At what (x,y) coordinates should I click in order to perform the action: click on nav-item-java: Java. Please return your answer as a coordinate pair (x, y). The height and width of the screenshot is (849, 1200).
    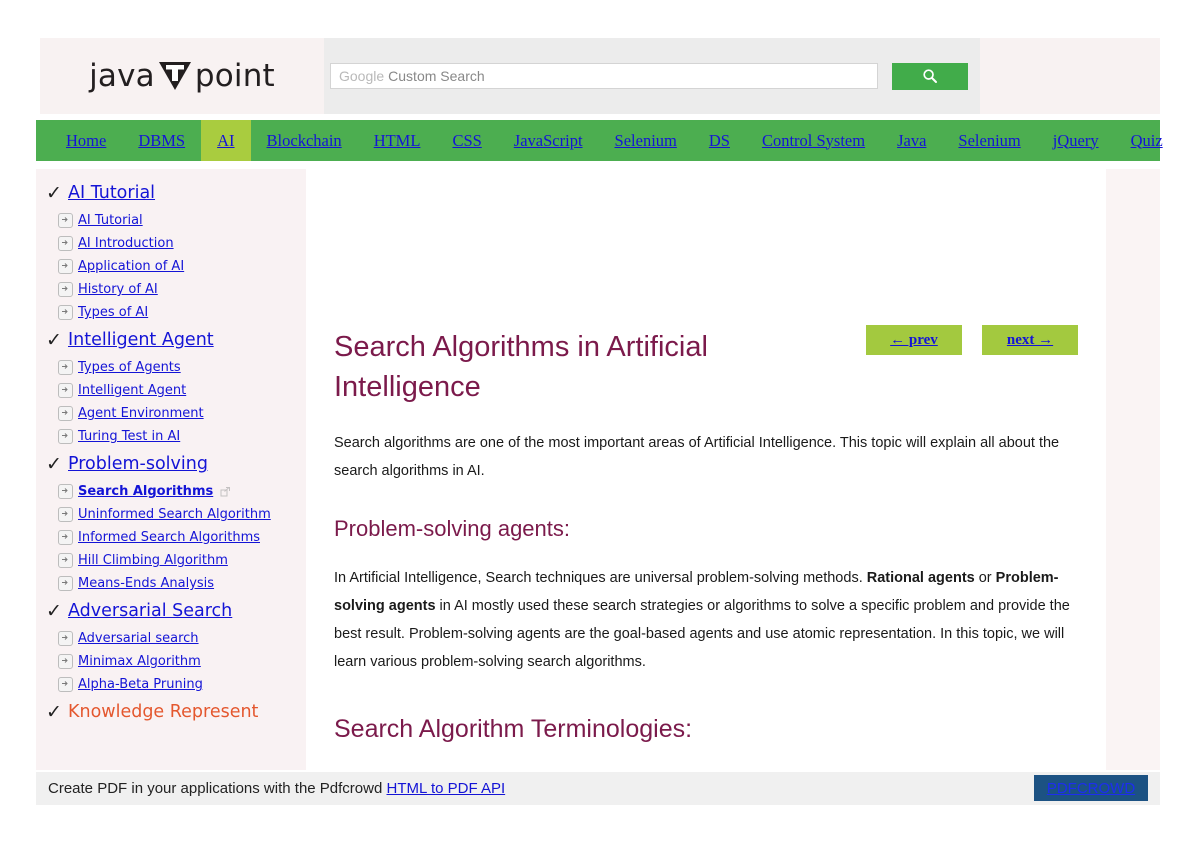
    Looking at the image, I should click on (911, 140).